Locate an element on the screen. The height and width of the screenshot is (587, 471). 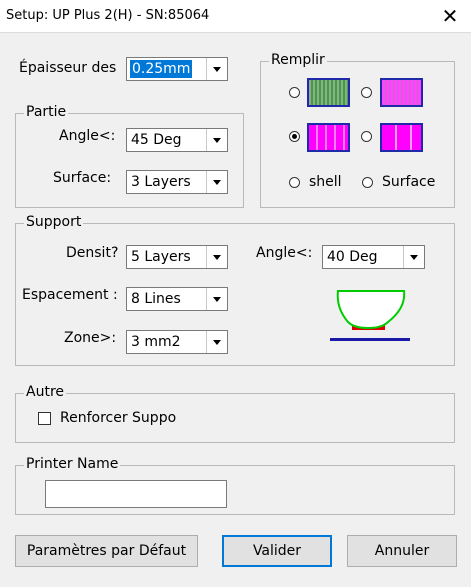
window-title: Setup: UP Plus 2(H) - SN:85064 is located at coordinates (108, 15).